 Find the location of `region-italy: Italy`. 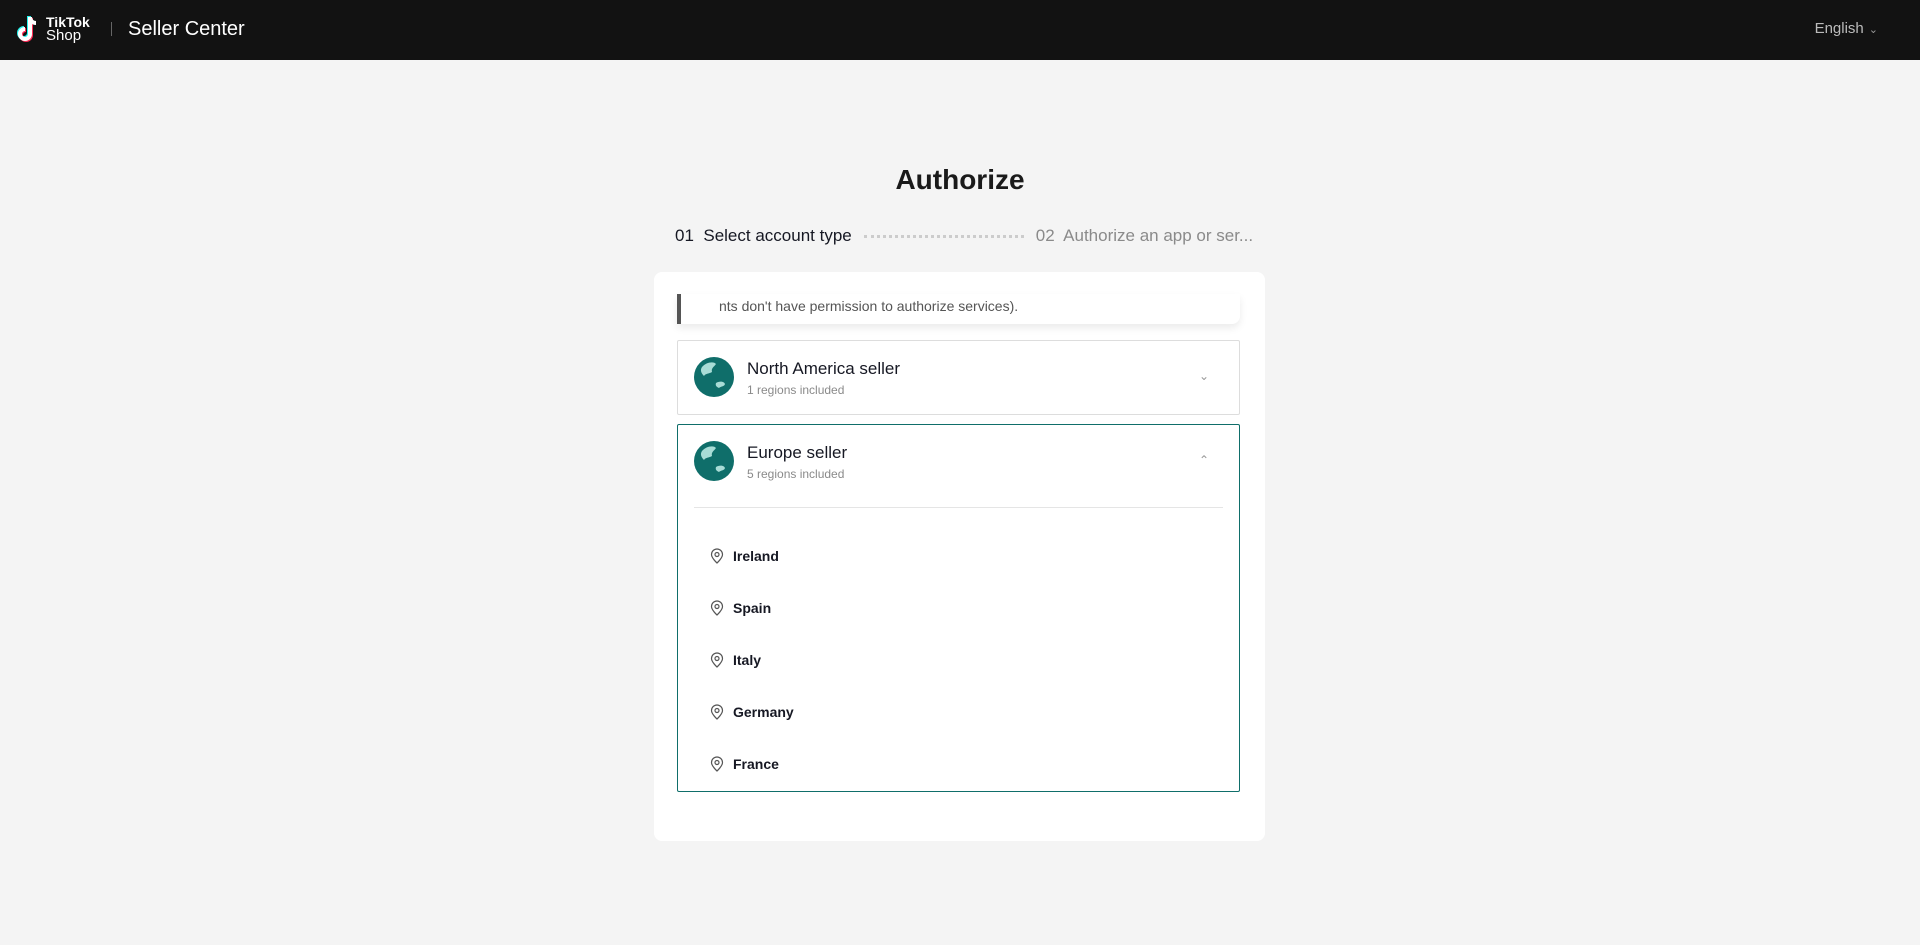

region-italy: Italy is located at coordinates (958, 660).